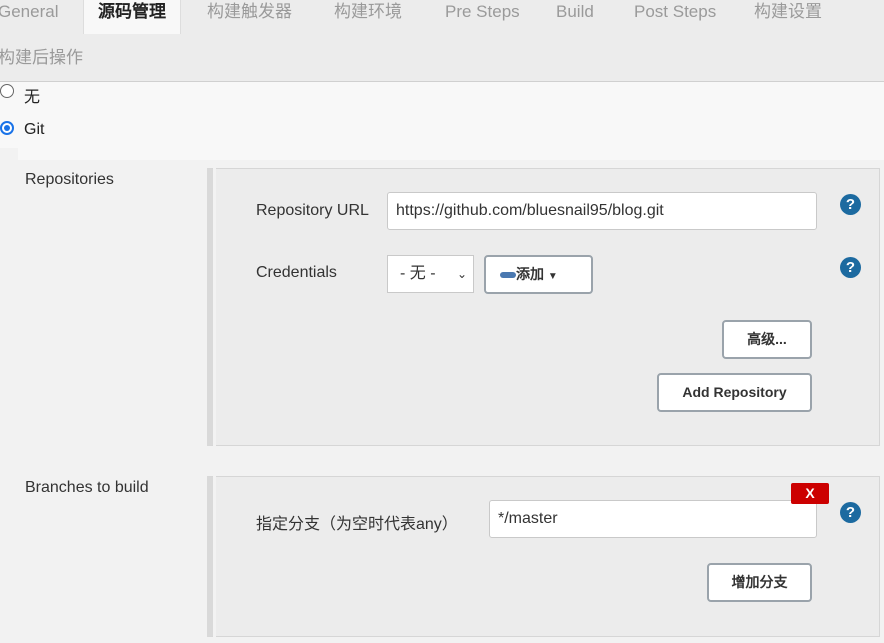 The width and height of the screenshot is (884, 643). Describe the element at coordinates (69, 179) in the screenshot. I see `repositories-label: Repositories` at that location.